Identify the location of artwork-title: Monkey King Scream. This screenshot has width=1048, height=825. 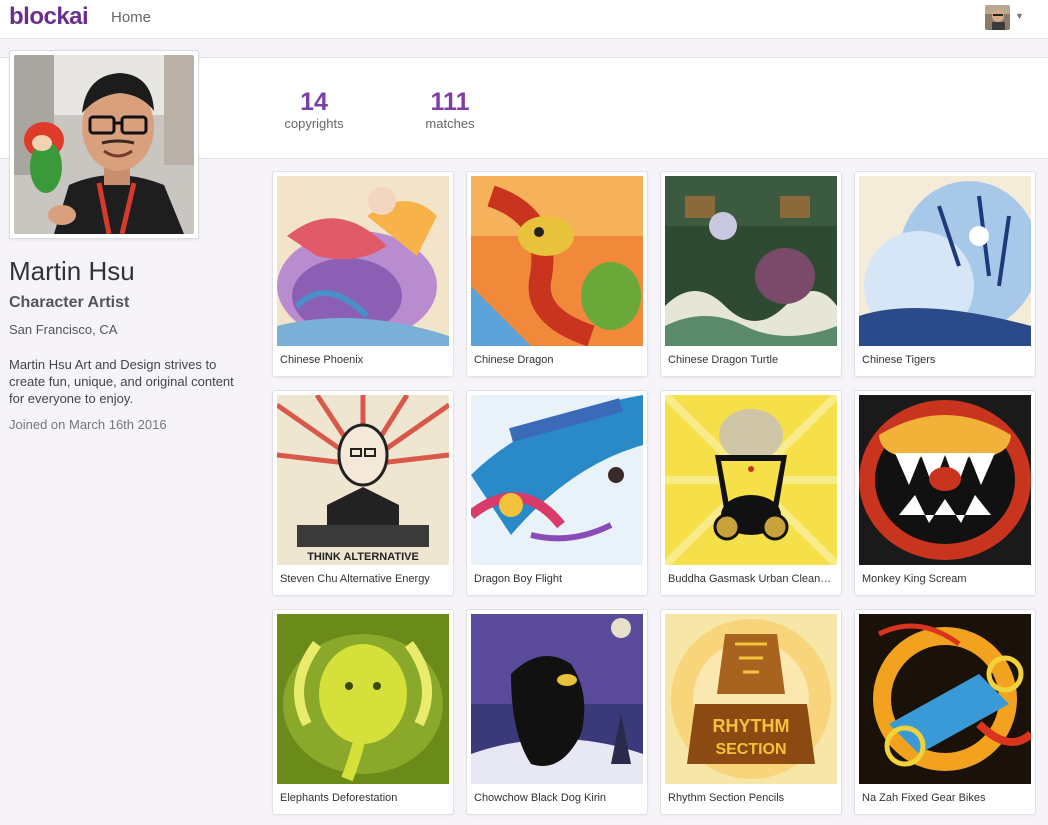
(945, 579).